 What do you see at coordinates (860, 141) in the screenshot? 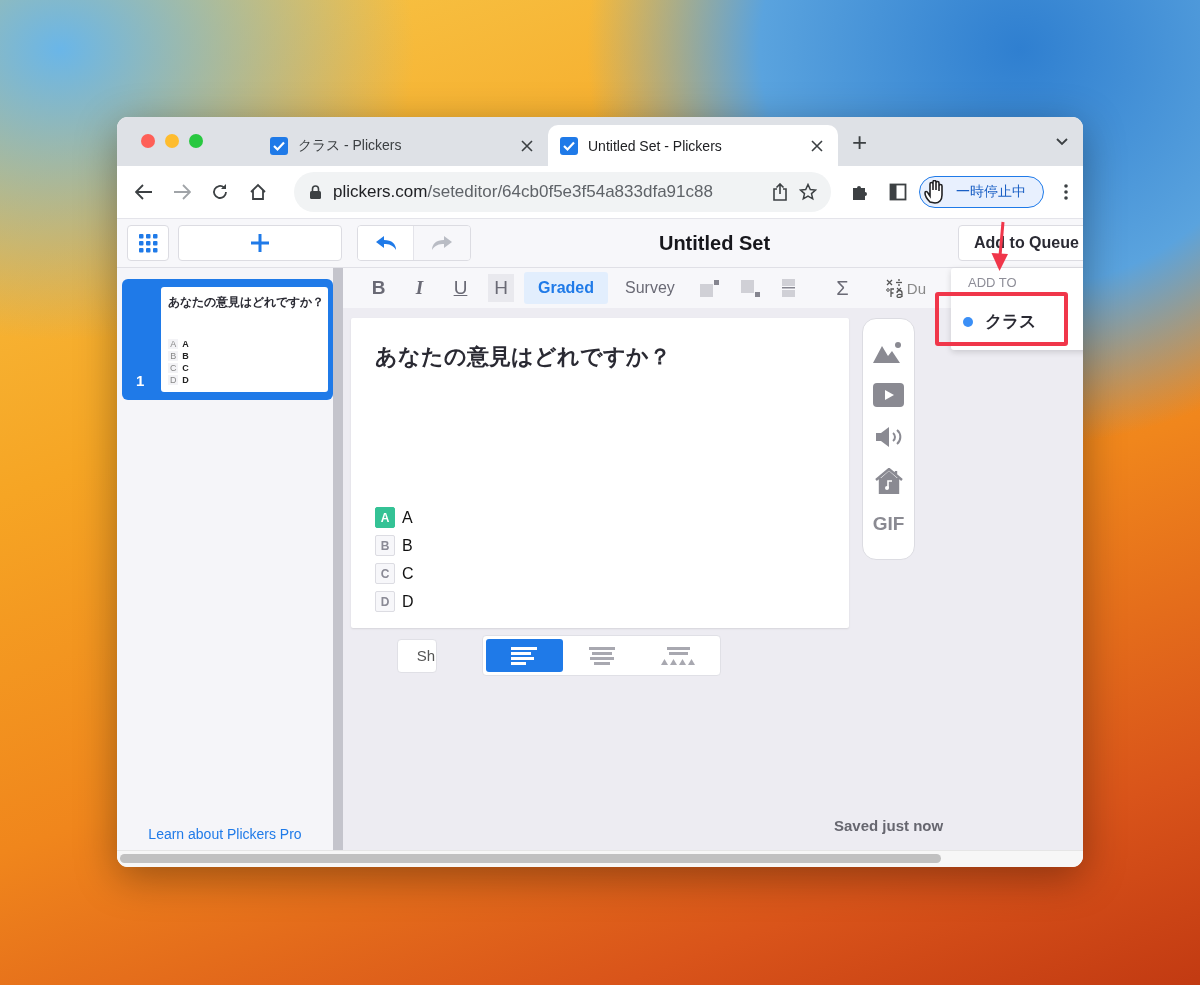
I see `new-tab-button: +` at bounding box center [860, 141].